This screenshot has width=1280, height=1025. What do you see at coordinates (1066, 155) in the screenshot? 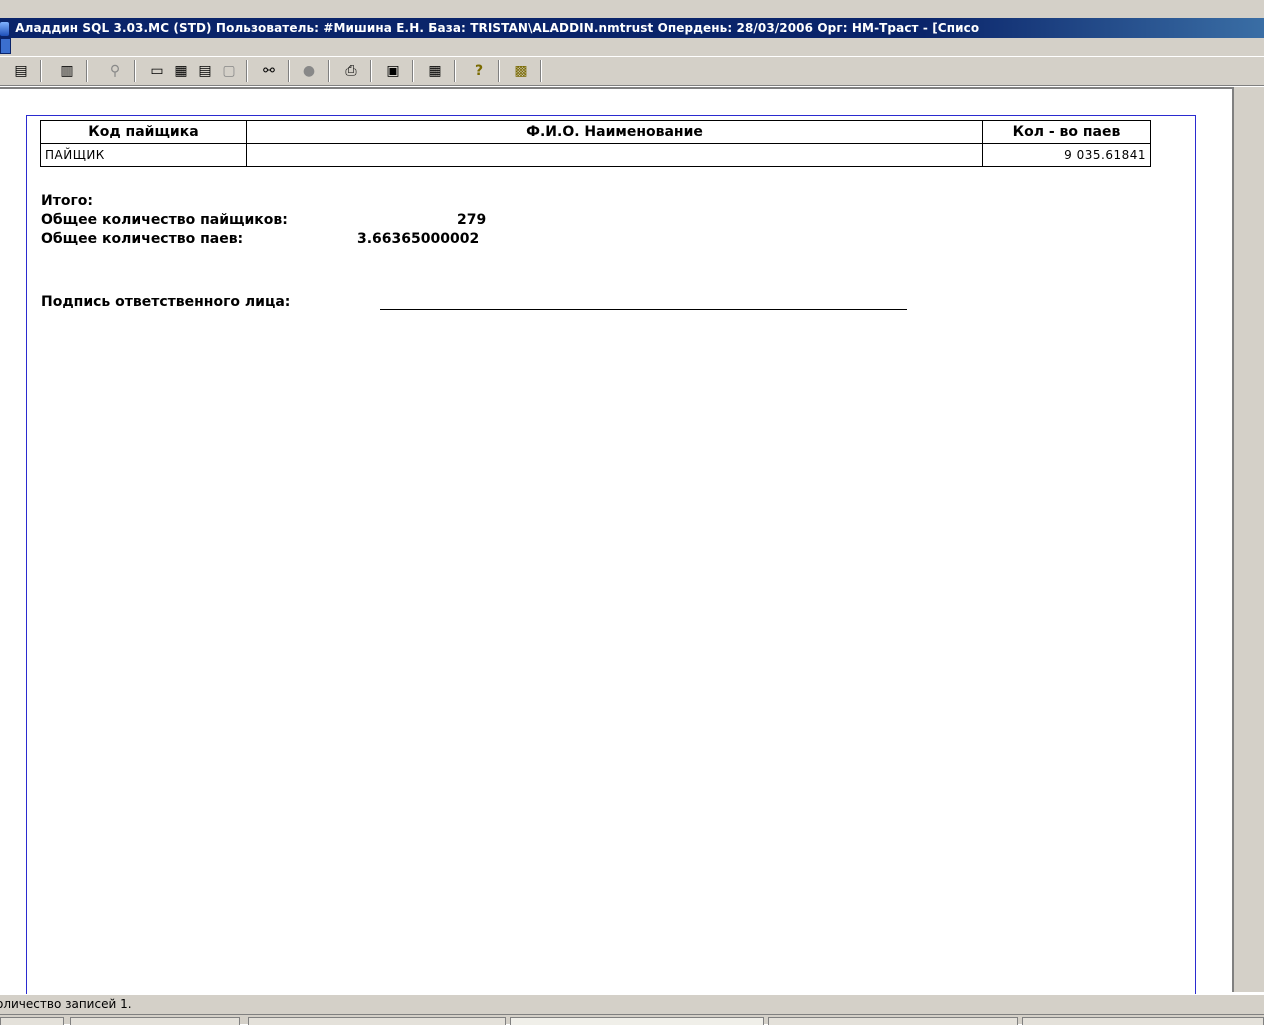
I see `cell-count: 9 035.61841` at bounding box center [1066, 155].